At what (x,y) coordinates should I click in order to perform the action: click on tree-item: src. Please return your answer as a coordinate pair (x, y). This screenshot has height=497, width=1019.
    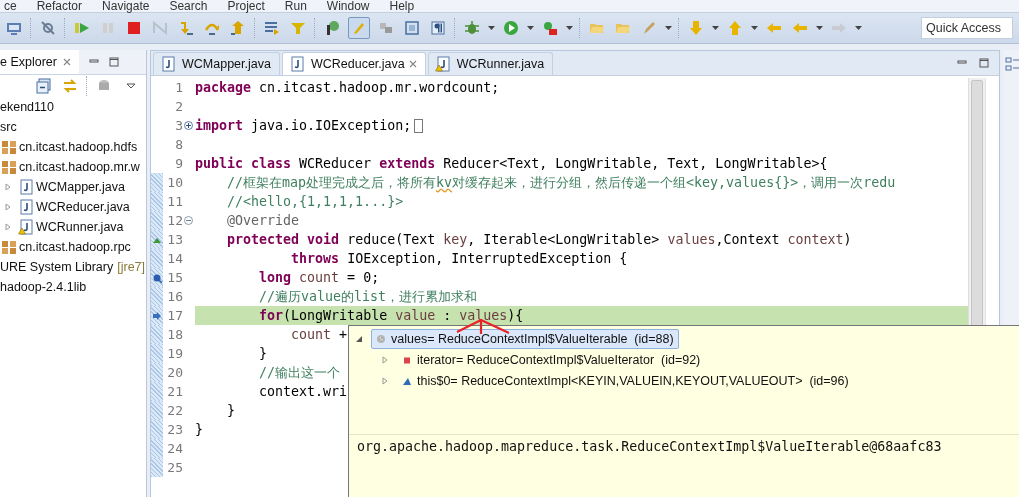
    Looking at the image, I should click on (8, 127).